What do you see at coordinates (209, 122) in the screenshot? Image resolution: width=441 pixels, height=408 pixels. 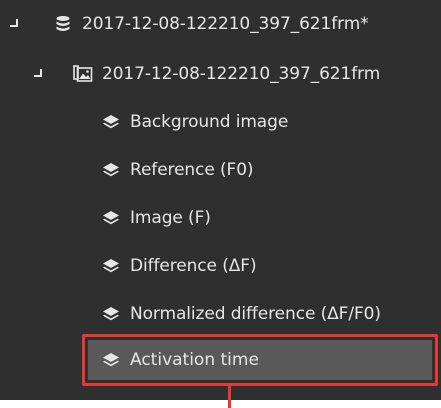 I see `layer-item-label: Background image` at bounding box center [209, 122].